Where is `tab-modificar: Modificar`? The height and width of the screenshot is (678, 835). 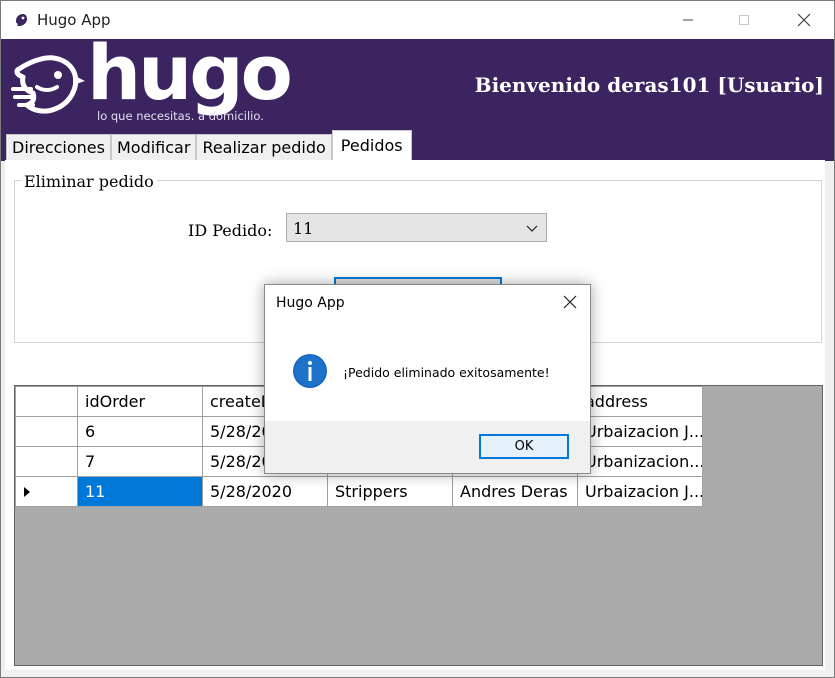
tab-modificar: Modificar is located at coordinates (153, 147).